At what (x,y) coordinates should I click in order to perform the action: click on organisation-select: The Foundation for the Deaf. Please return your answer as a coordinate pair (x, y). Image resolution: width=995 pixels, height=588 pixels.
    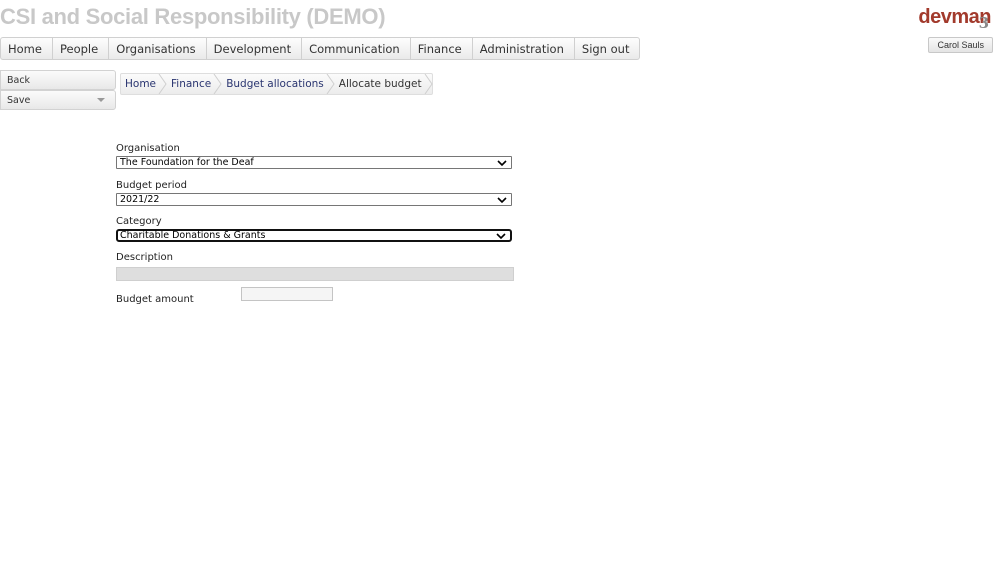
    Looking at the image, I should click on (314, 162).